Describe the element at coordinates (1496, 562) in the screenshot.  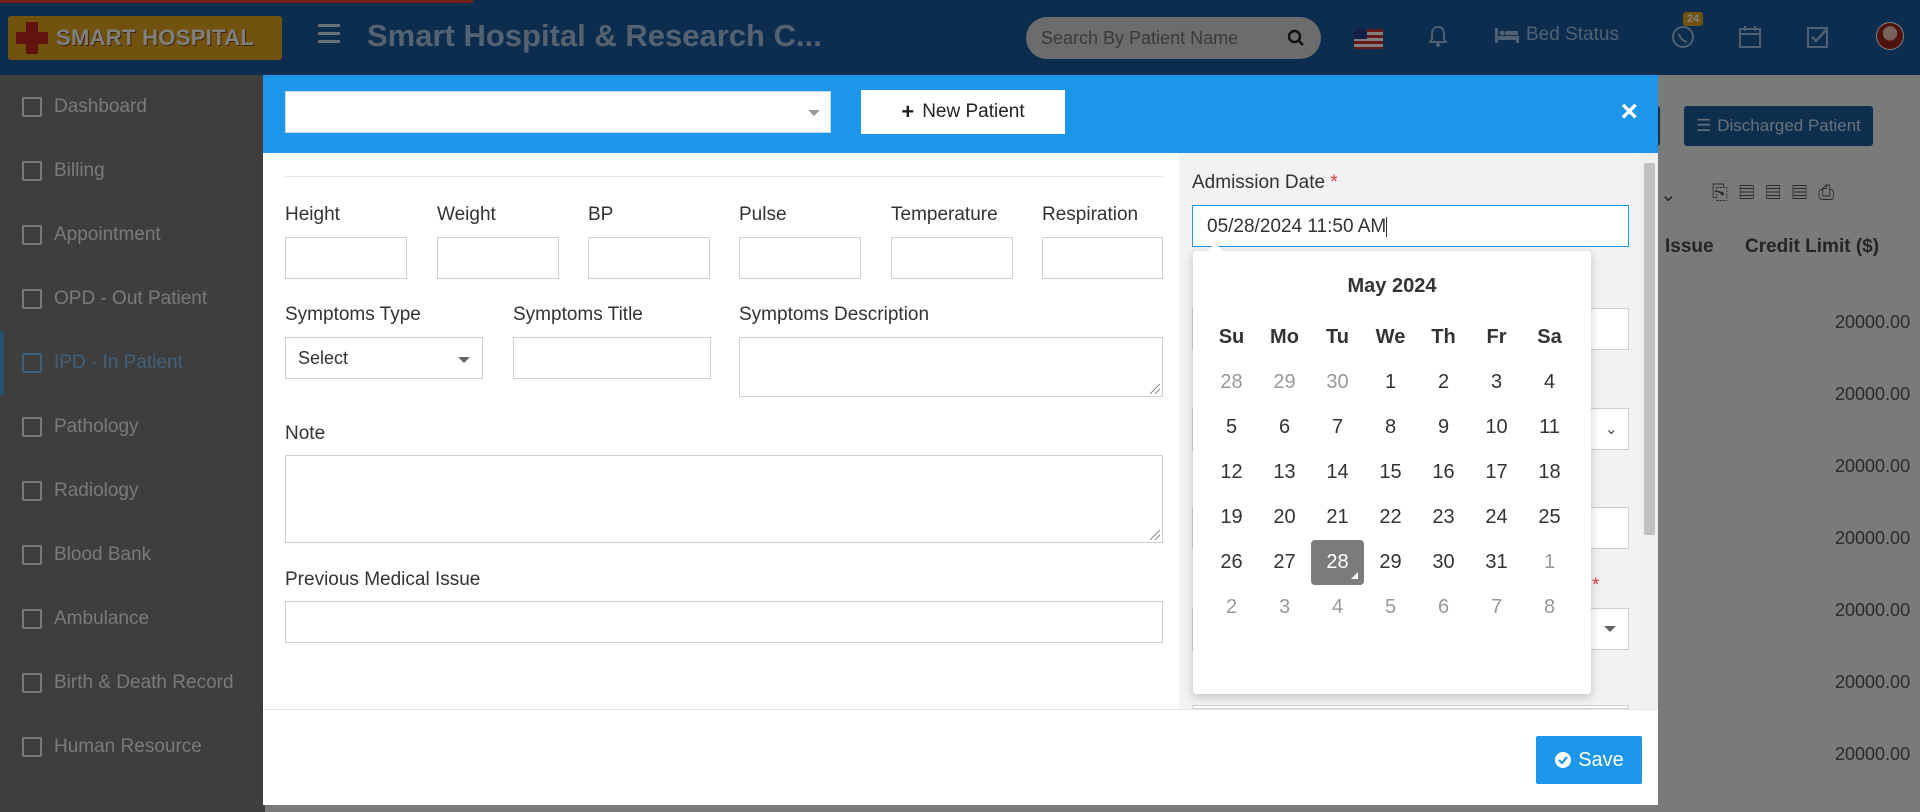
I see `calendar-day: 31` at that location.